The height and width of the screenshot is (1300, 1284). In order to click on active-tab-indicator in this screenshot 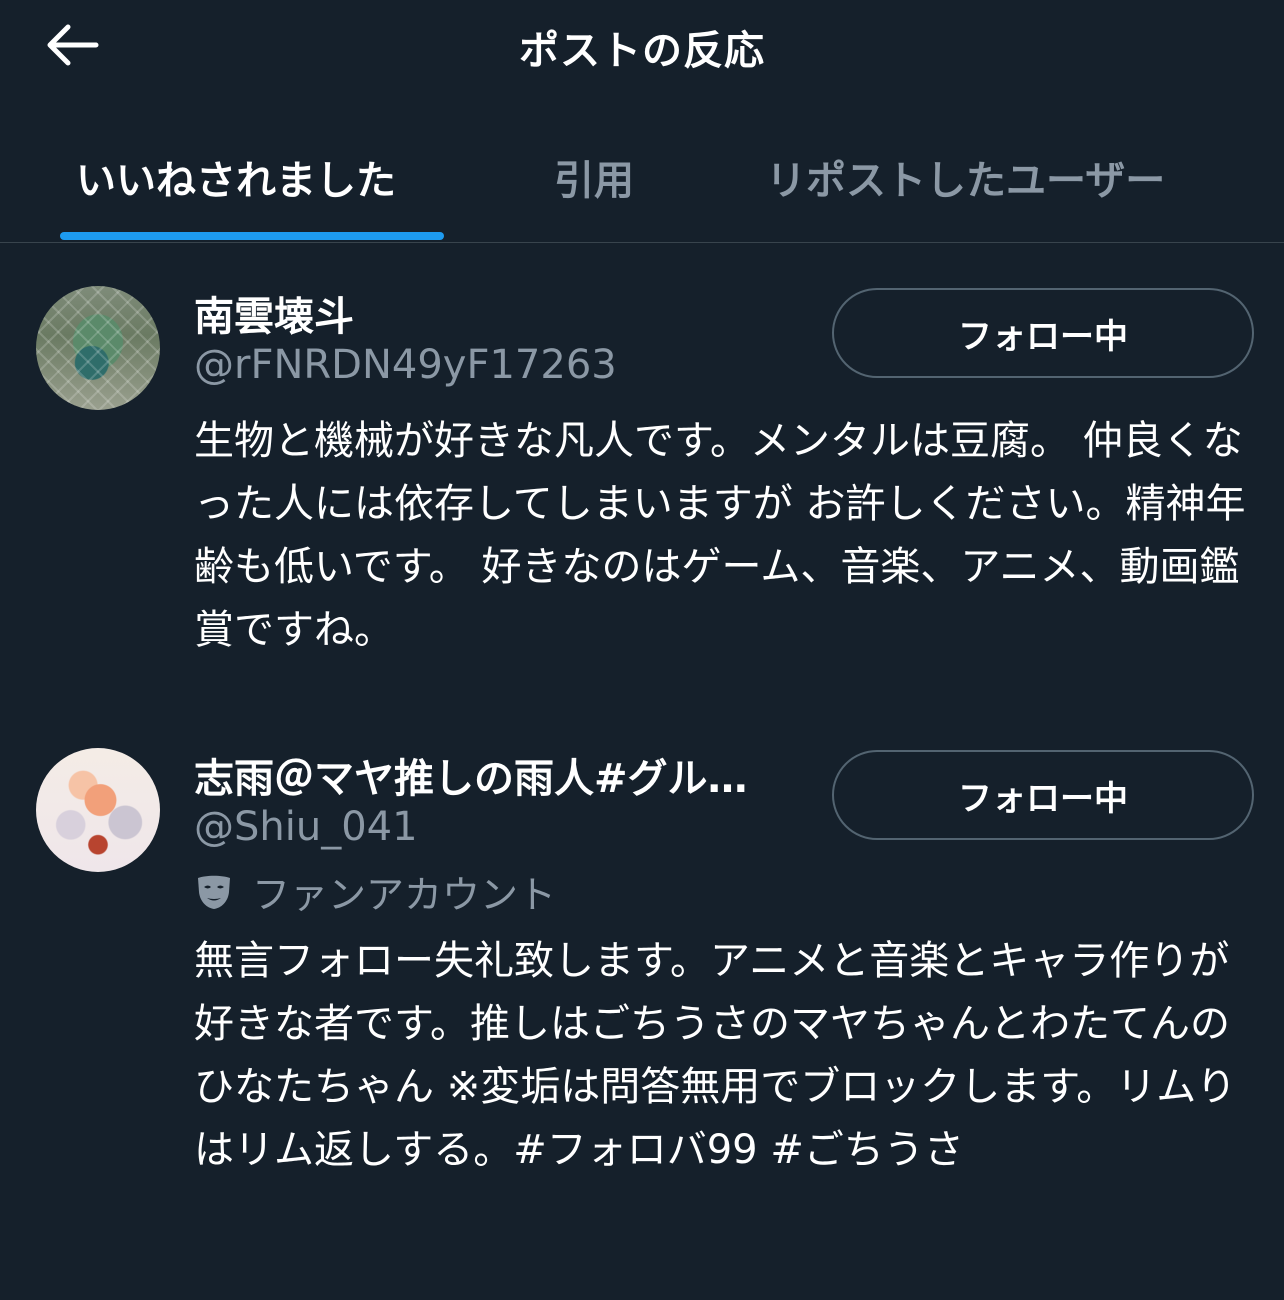, I will do `click(252, 236)`.